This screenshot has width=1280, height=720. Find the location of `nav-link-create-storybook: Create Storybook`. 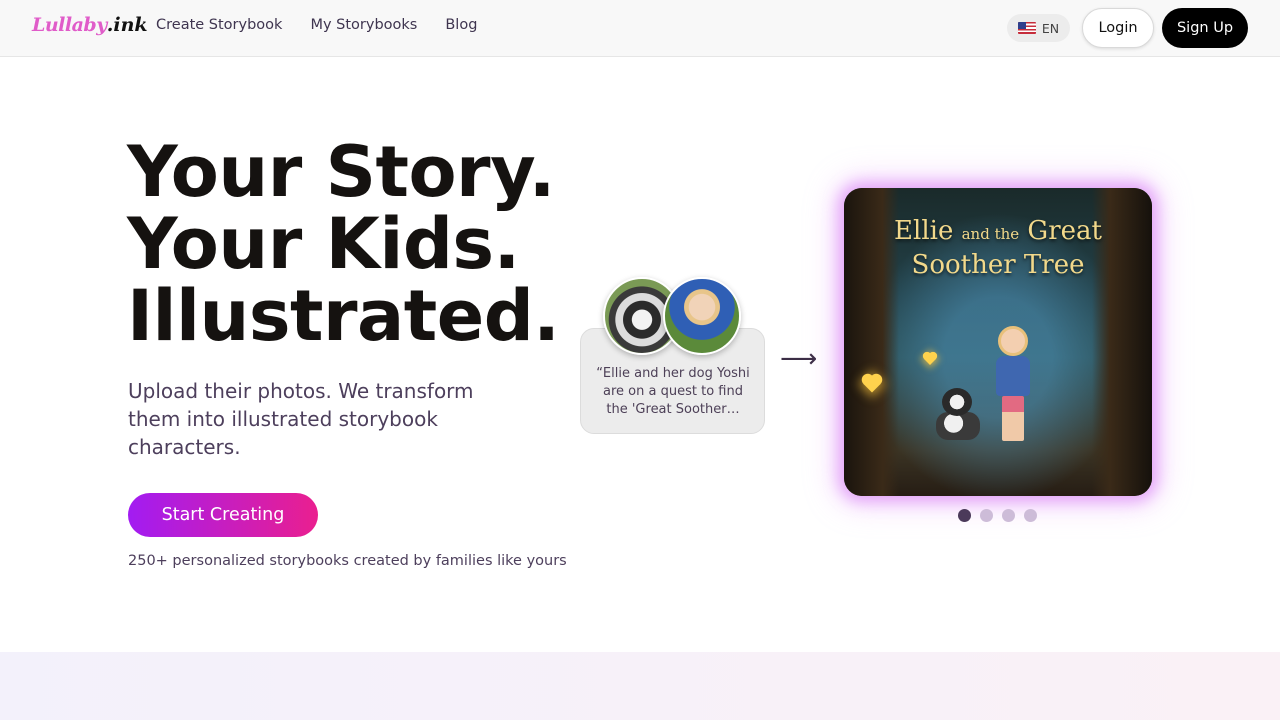

nav-link-create-storybook: Create Storybook is located at coordinates (219, 25).